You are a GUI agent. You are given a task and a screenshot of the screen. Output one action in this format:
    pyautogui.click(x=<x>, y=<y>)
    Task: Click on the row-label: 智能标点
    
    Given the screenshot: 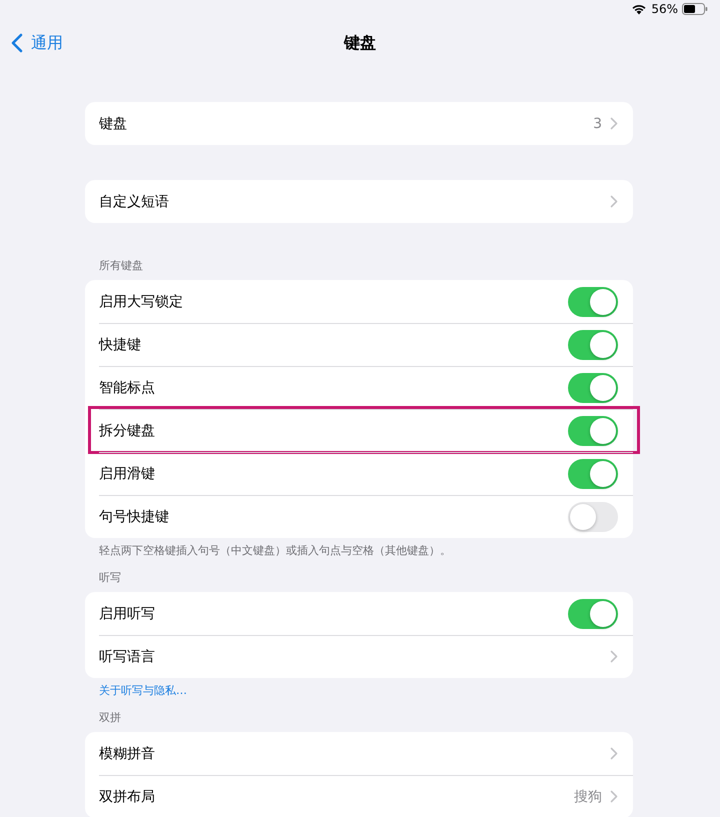 What is the action you would take?
    pyautogui.click(x=127, y=387)
    